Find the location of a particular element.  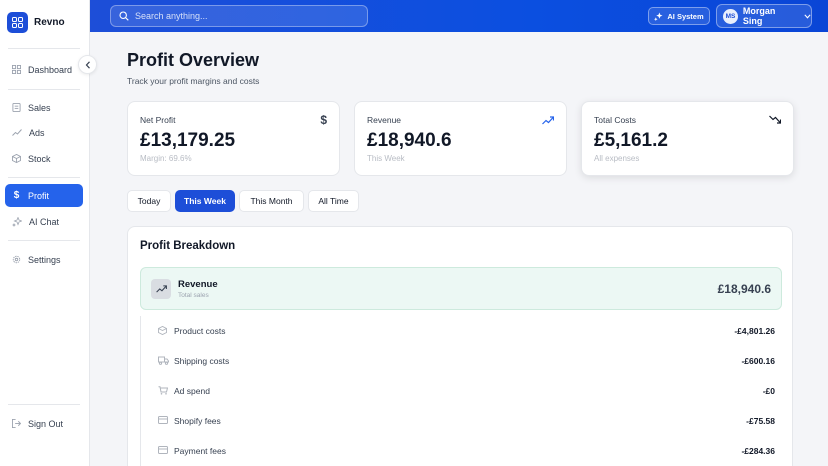

sidebar-item-ai-chat: AI Chat is located at coordinates (44, 221).